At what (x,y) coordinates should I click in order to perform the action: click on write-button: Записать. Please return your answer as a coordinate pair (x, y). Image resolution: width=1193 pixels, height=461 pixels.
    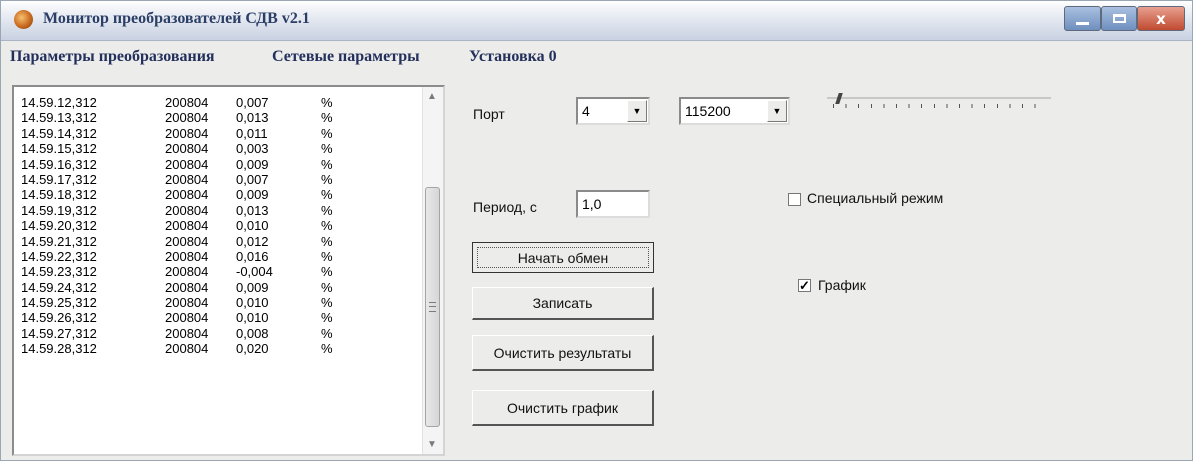
    Looking at the image, I should click on (563, 303).